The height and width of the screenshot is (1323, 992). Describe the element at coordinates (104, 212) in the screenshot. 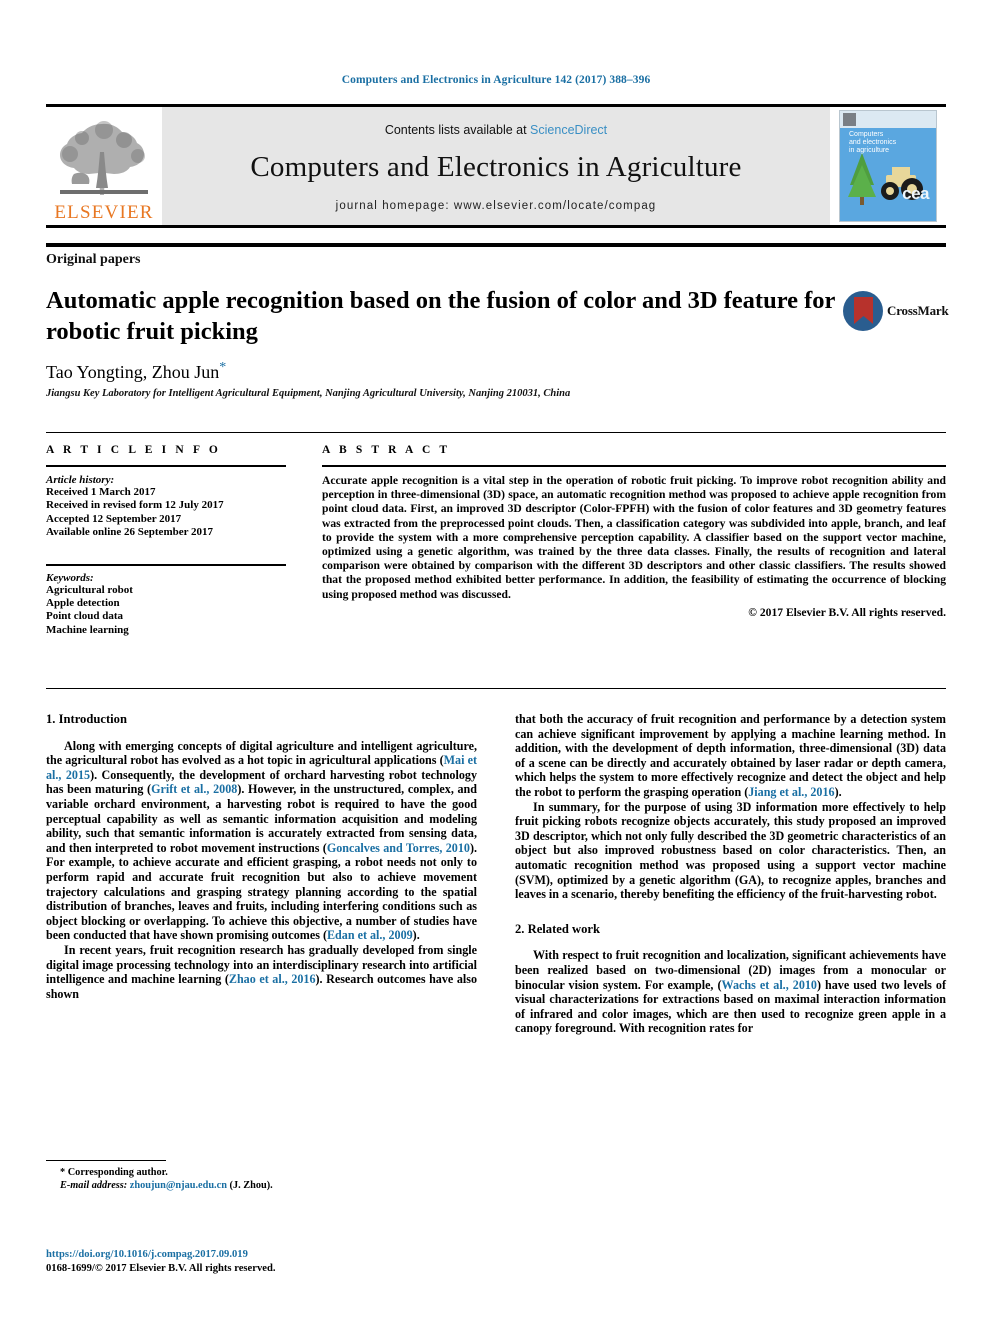

I see `elsevier-wordmark: ELSEVIER` at that location.